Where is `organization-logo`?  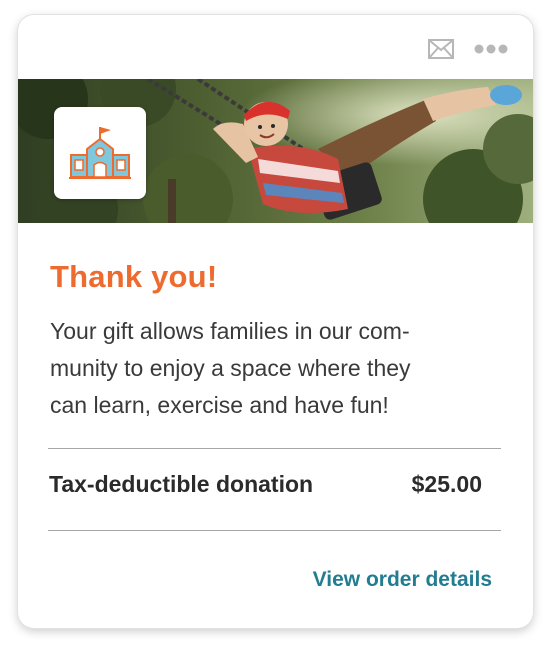
organization-logo is located at coordinates (100, 153).